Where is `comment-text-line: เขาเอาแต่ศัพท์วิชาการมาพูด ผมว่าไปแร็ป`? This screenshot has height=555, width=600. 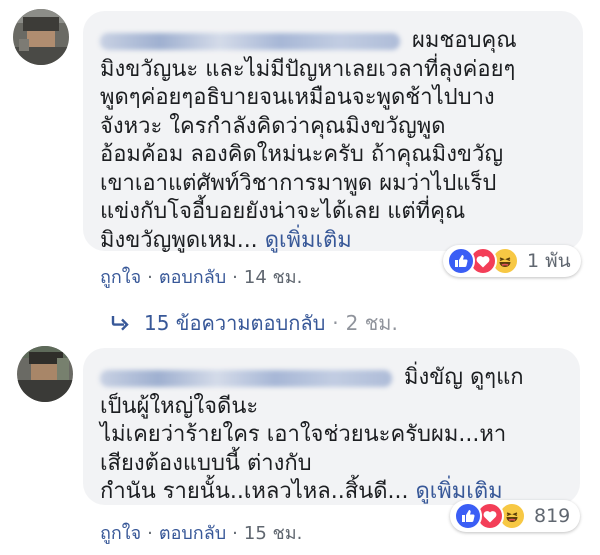
comment-text-line: เขาเอาแต่ศัพท์วิชาการมาพูด ผมว่าไปแร็ป is located at coordinates (298, 183).